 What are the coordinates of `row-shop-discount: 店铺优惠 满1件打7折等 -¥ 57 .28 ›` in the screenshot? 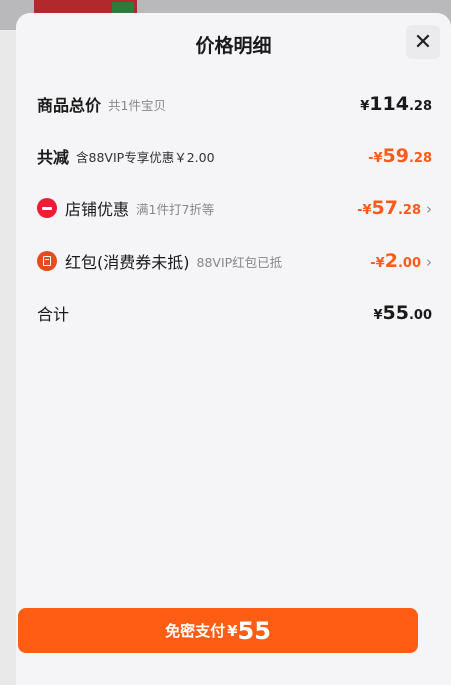 It's located at (234, 208).